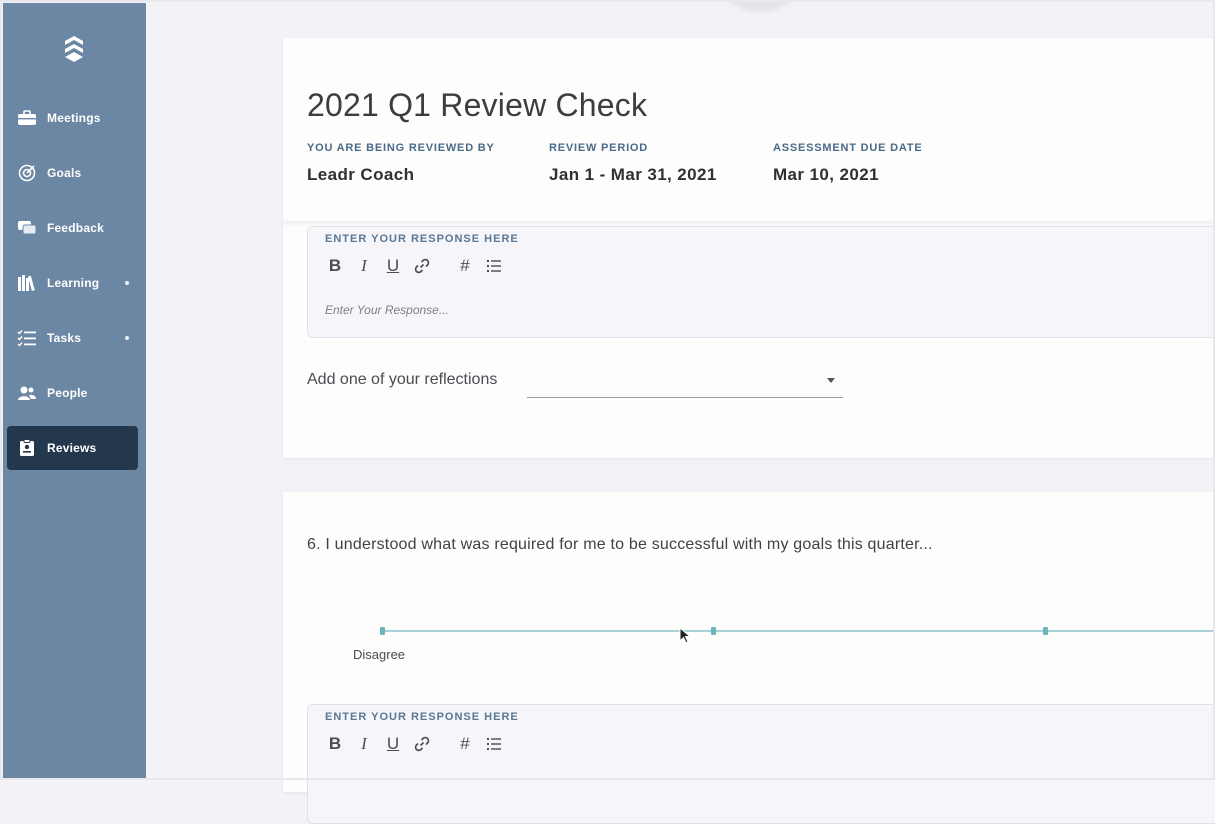 This screenshot has height=824, width=1215. Describe the element at coordinates (402, 379) in the screenshot. I see `reflection-label: Add one of your reflections` at that location.